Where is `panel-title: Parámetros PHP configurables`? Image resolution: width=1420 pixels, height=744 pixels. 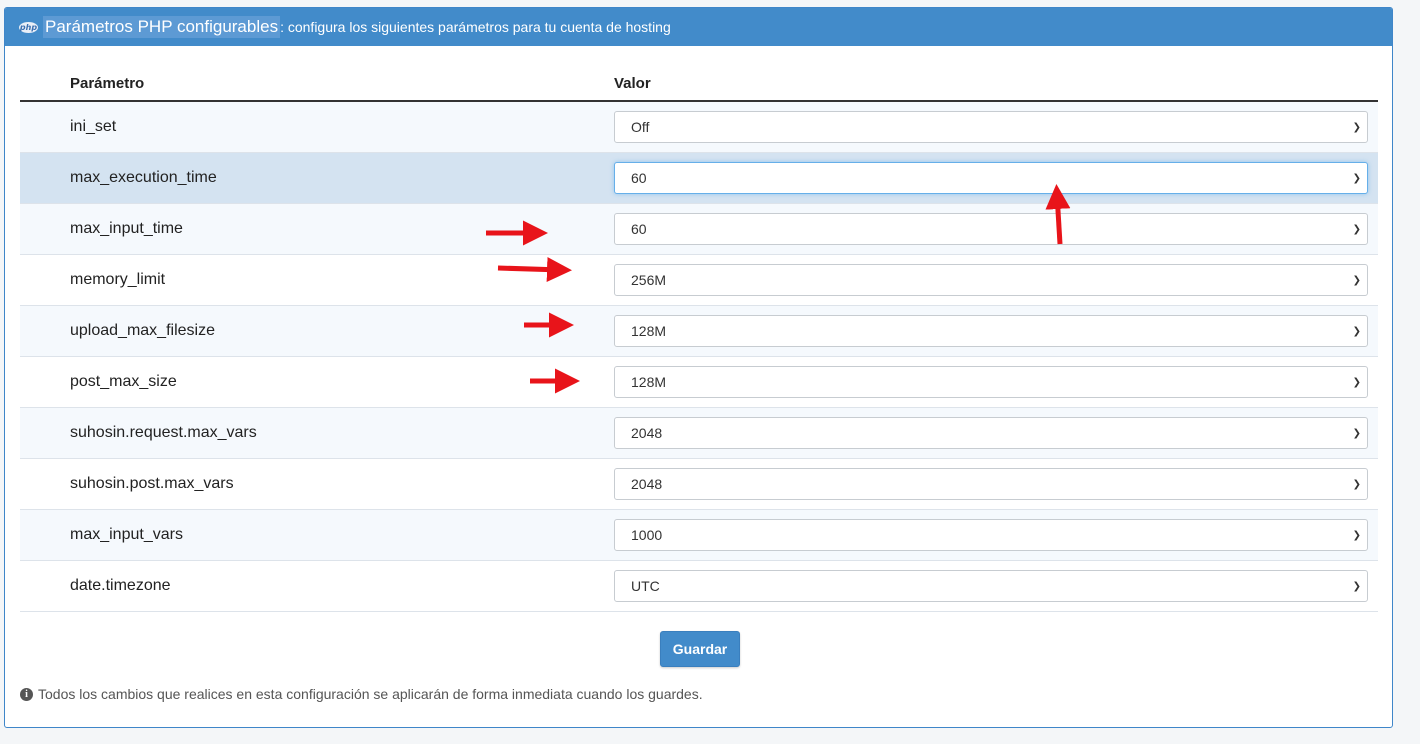 panel-title: Parámetros PHP configurables is located at coordinates (162, 27).